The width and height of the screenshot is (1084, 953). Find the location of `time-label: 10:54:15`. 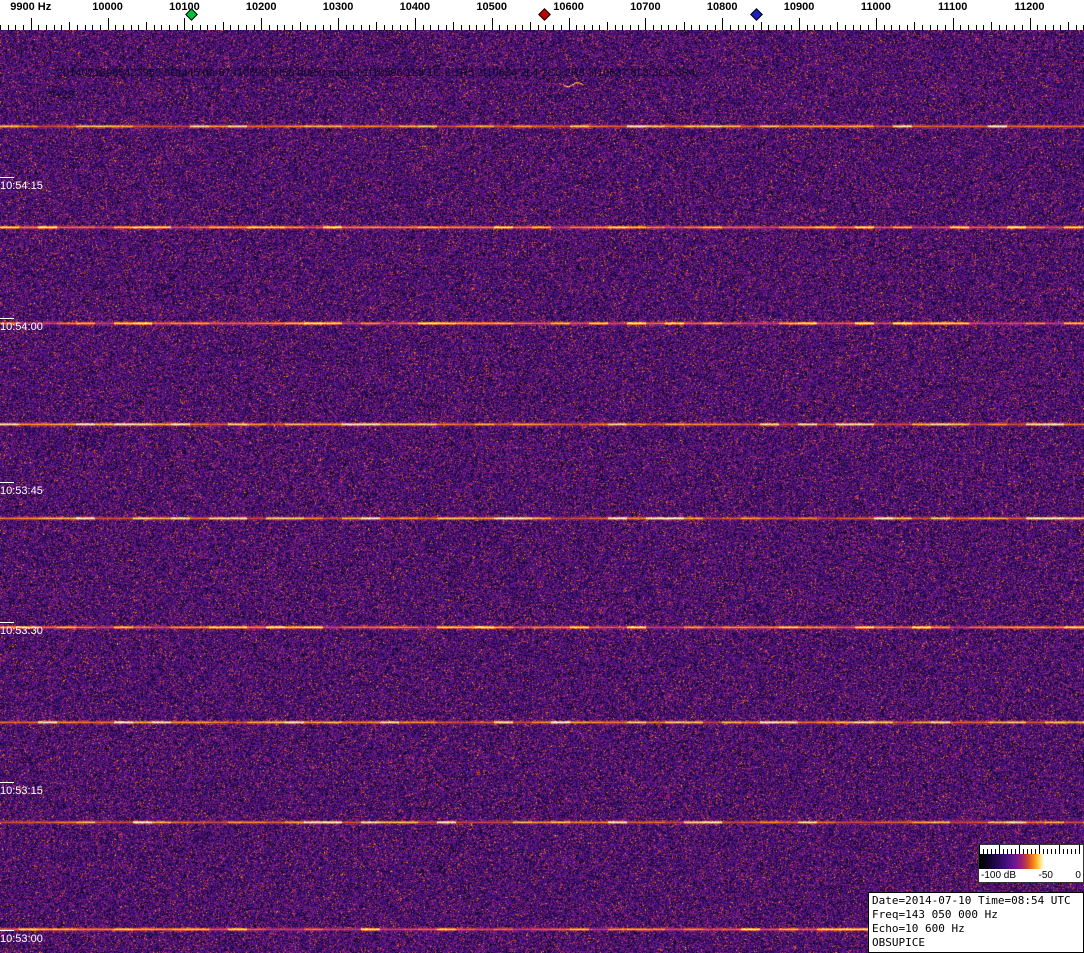

time-label: 10:54:15 is located at coordinates (21, 184).